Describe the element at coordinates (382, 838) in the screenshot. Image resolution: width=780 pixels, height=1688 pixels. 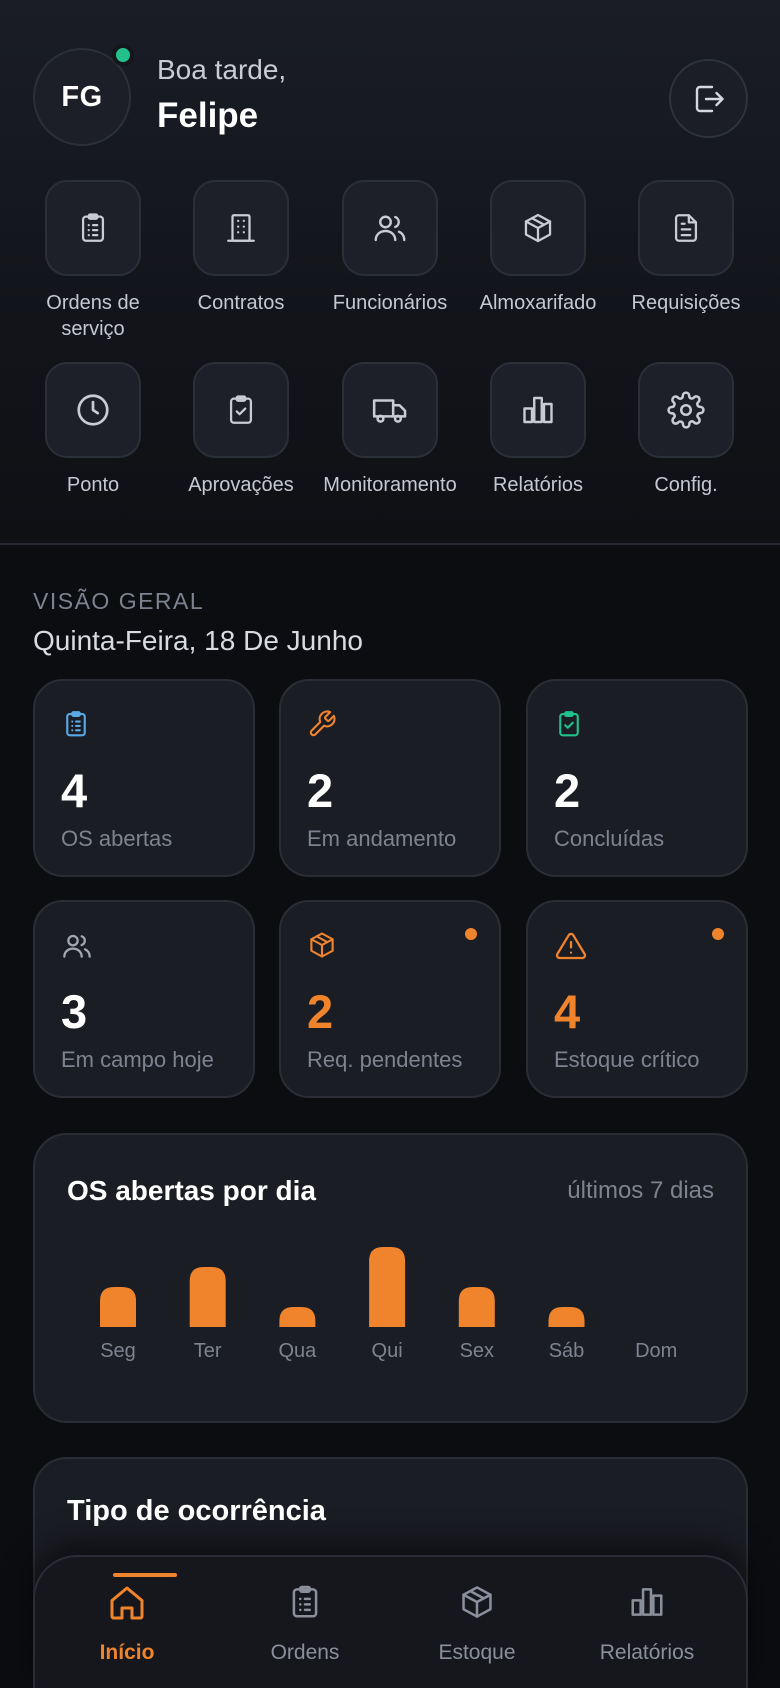
I see `stat-label: Em andamento` at that location.